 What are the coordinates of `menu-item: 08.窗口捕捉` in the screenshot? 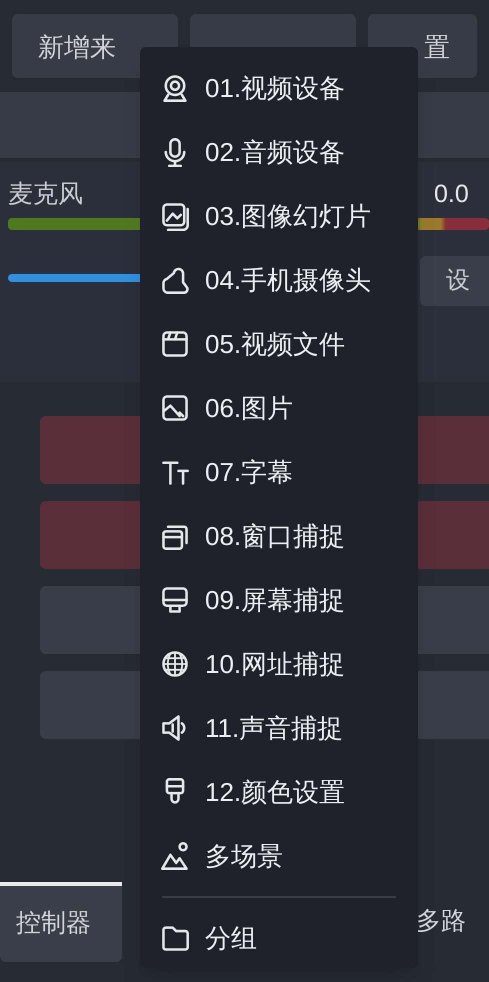 It's located at (279, 536).